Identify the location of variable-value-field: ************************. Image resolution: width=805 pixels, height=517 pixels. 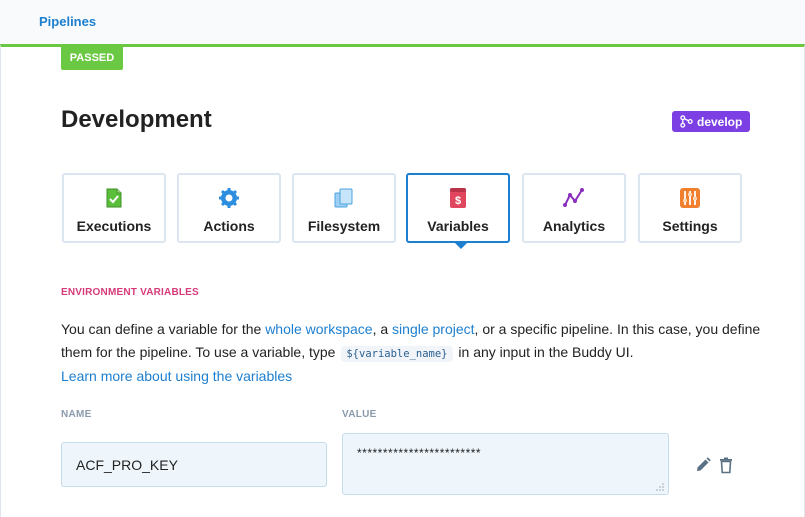
(505, 464).